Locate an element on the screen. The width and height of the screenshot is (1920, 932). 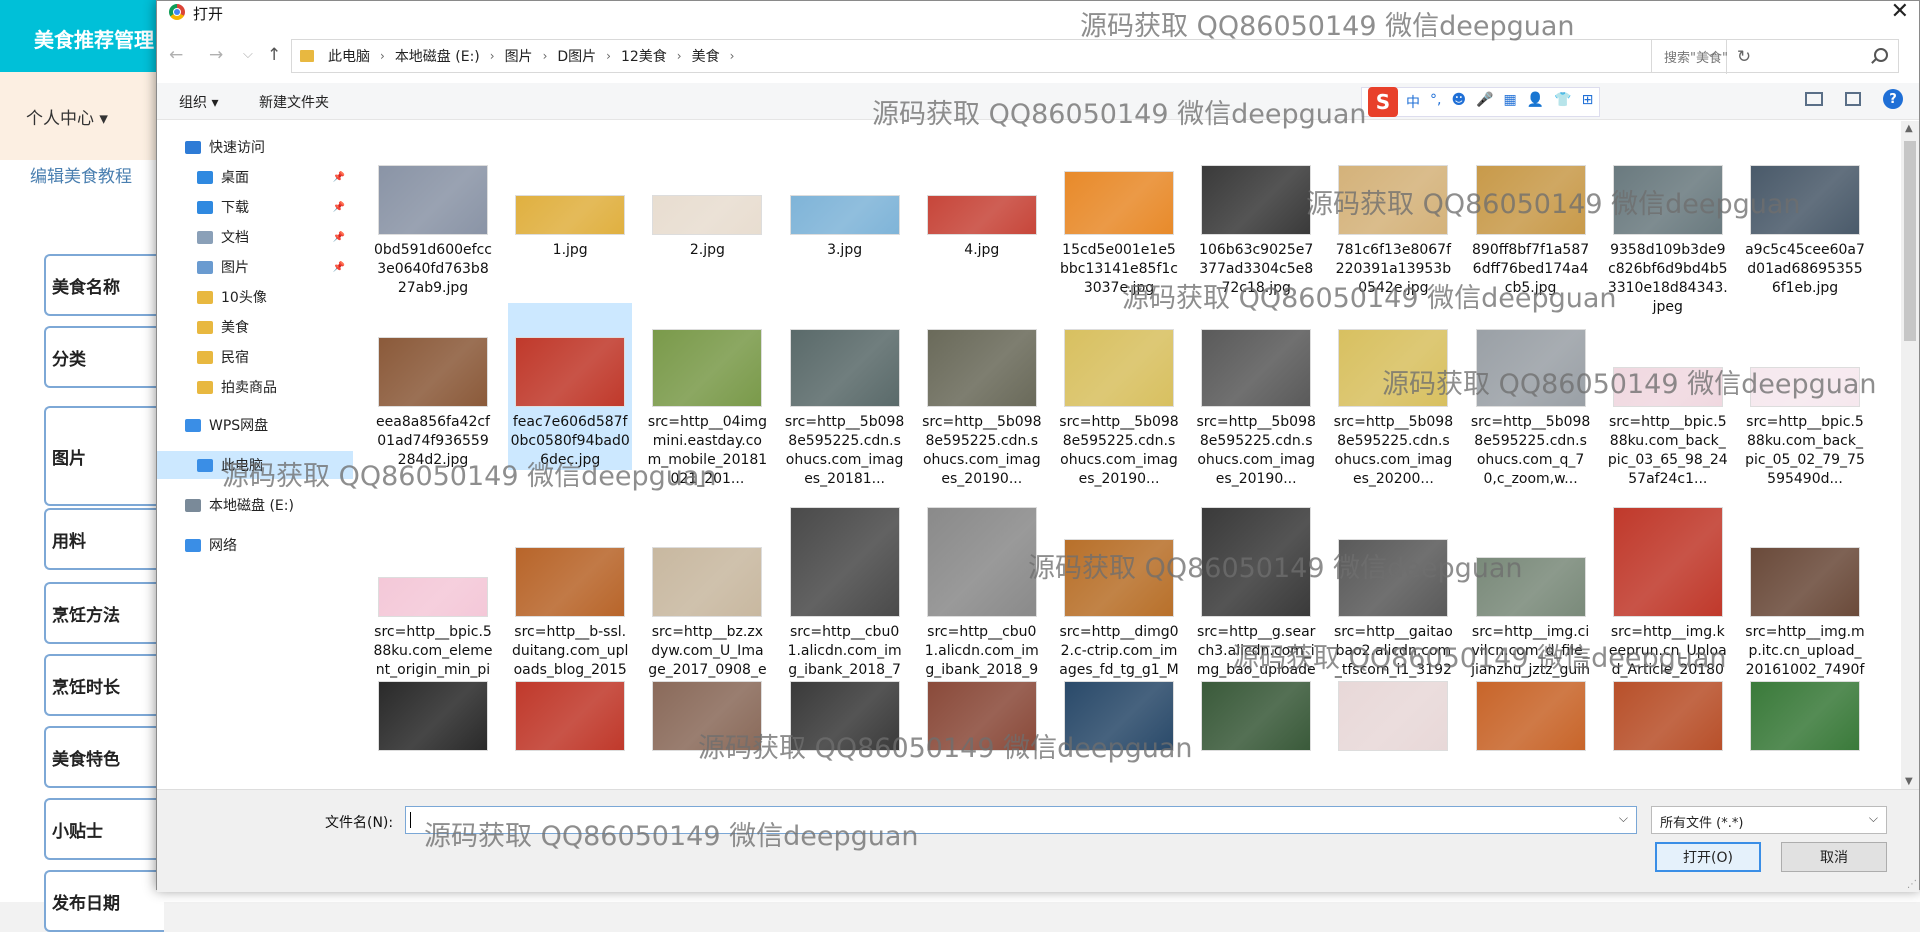
file-item: 1.jpg is located at coordinates (570, 195).